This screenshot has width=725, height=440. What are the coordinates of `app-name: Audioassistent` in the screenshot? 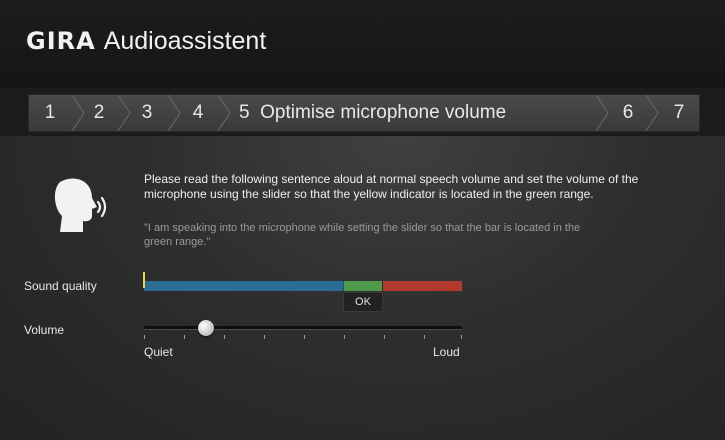 It's located at (185, 41).